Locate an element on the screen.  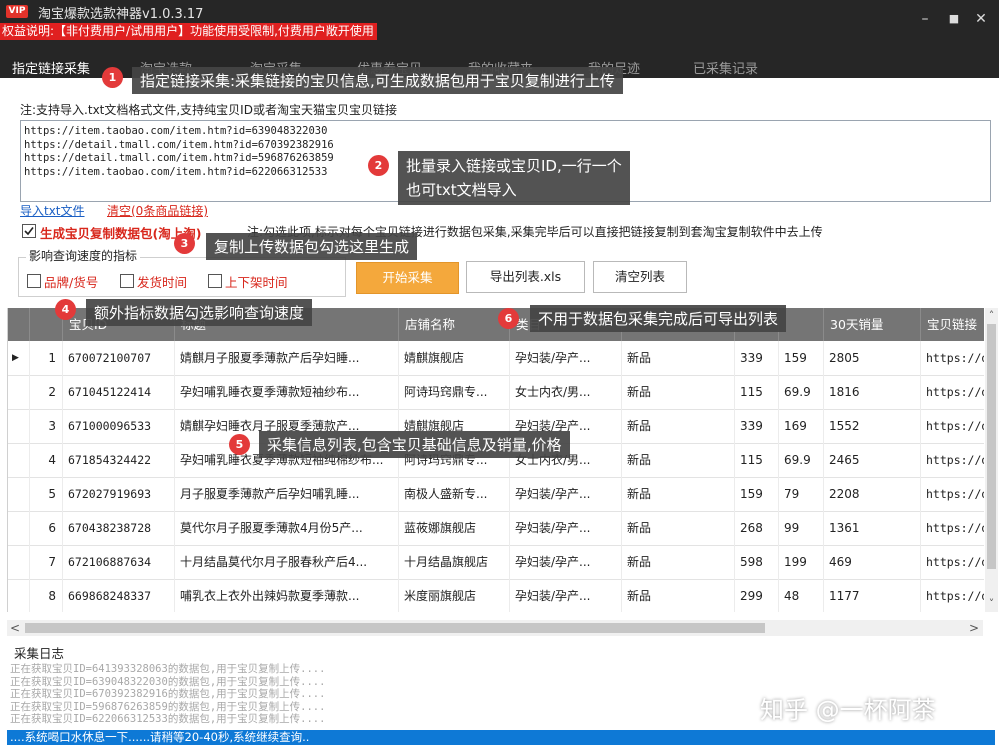
cell-item-id: 670072100707 is located at coordinates (119, 358).